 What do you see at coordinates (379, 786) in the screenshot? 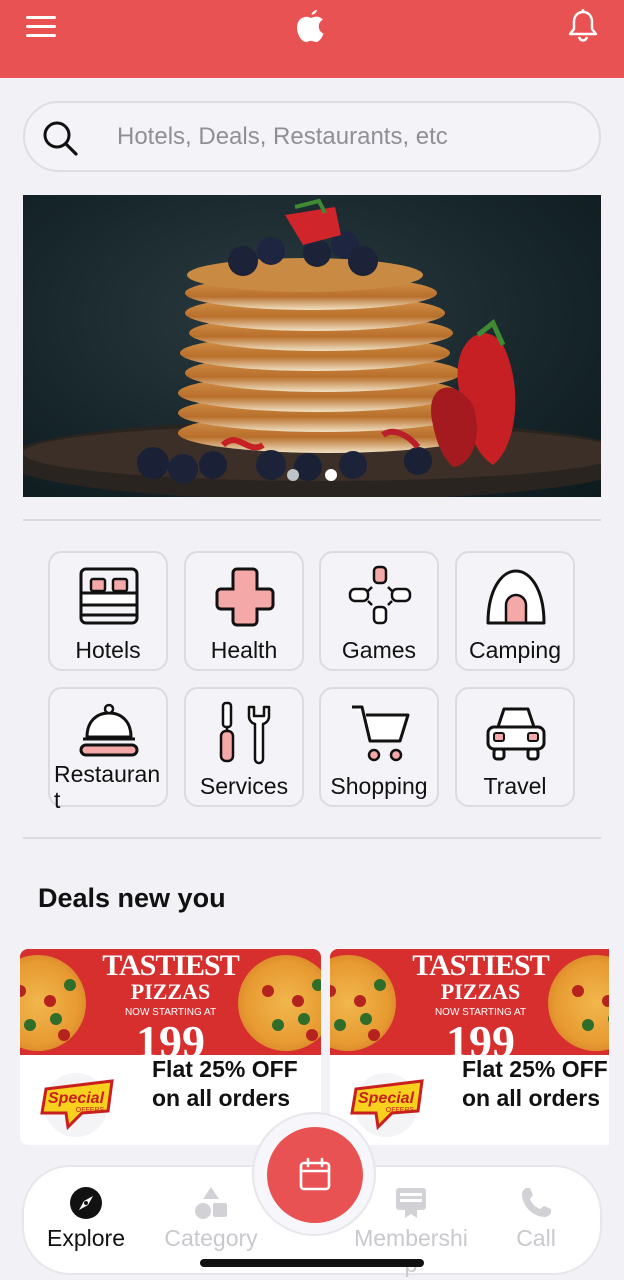
I see `category-label: Shopping` at bounding box center [379, 786].